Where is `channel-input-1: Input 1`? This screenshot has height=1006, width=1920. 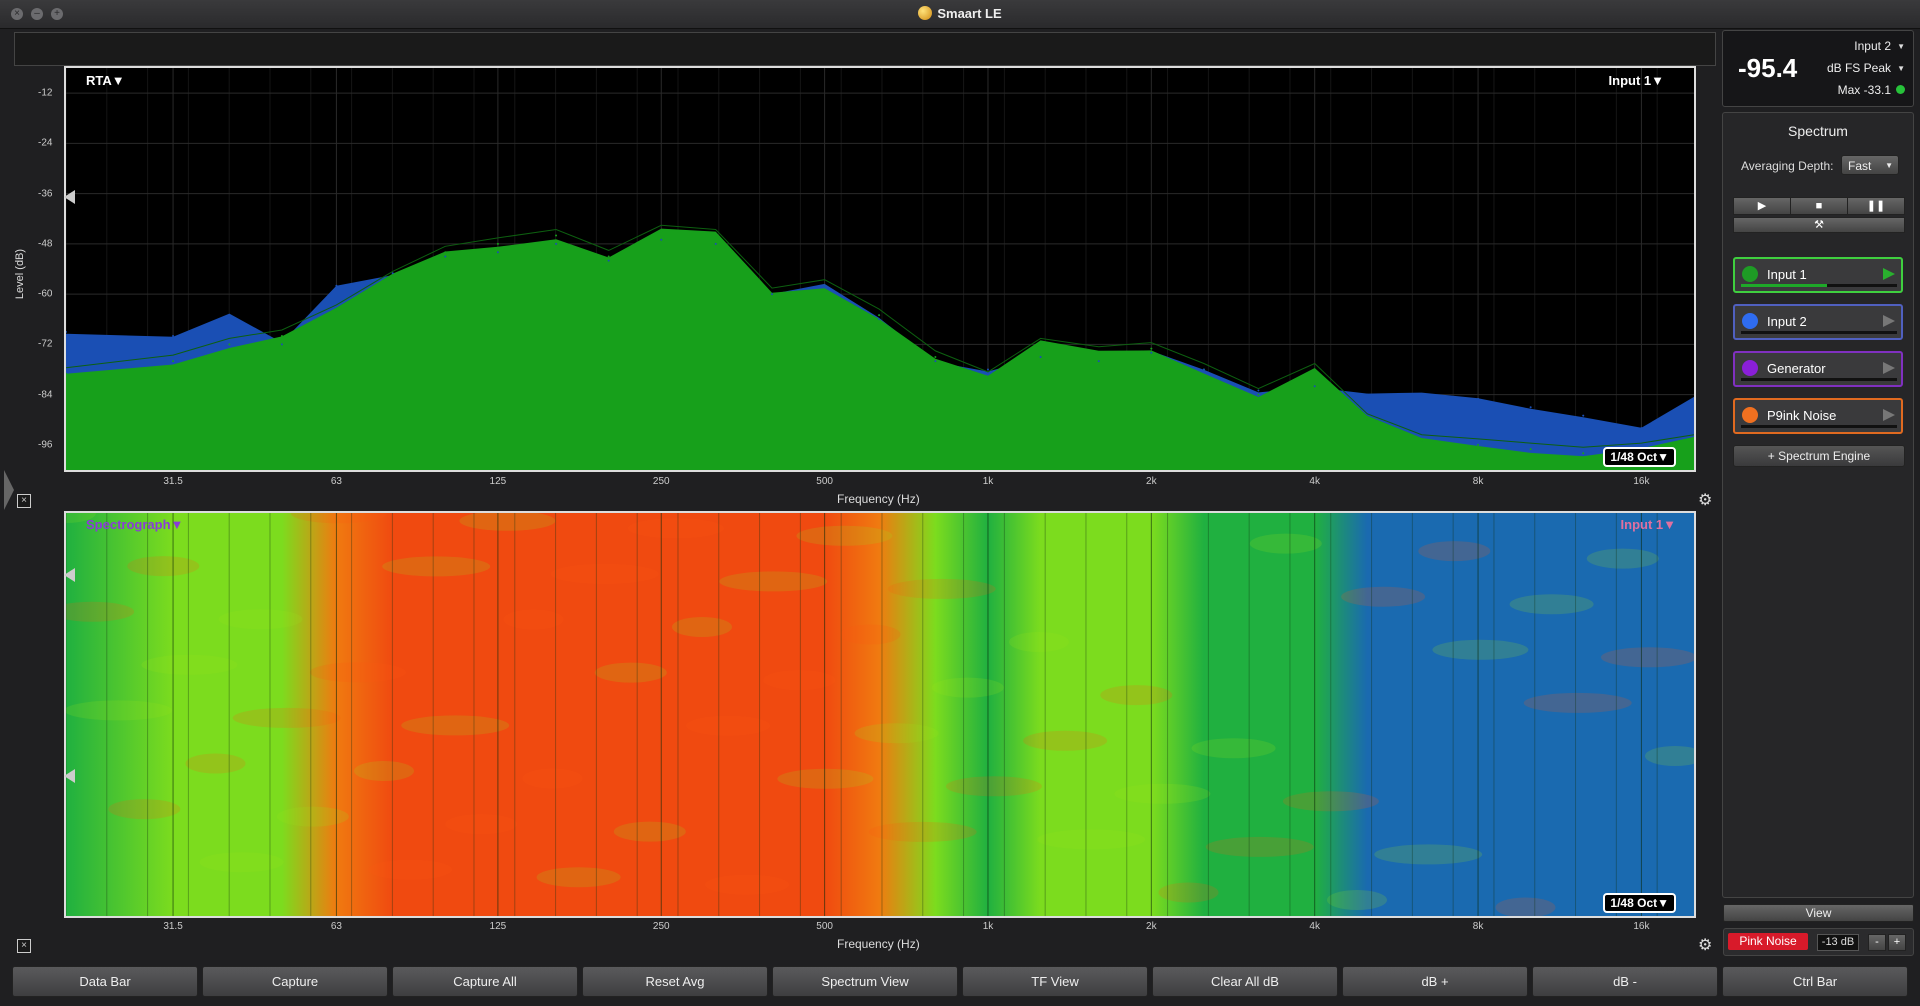 channel-input-1: Input 1 is located at coordinates (1818, 275).